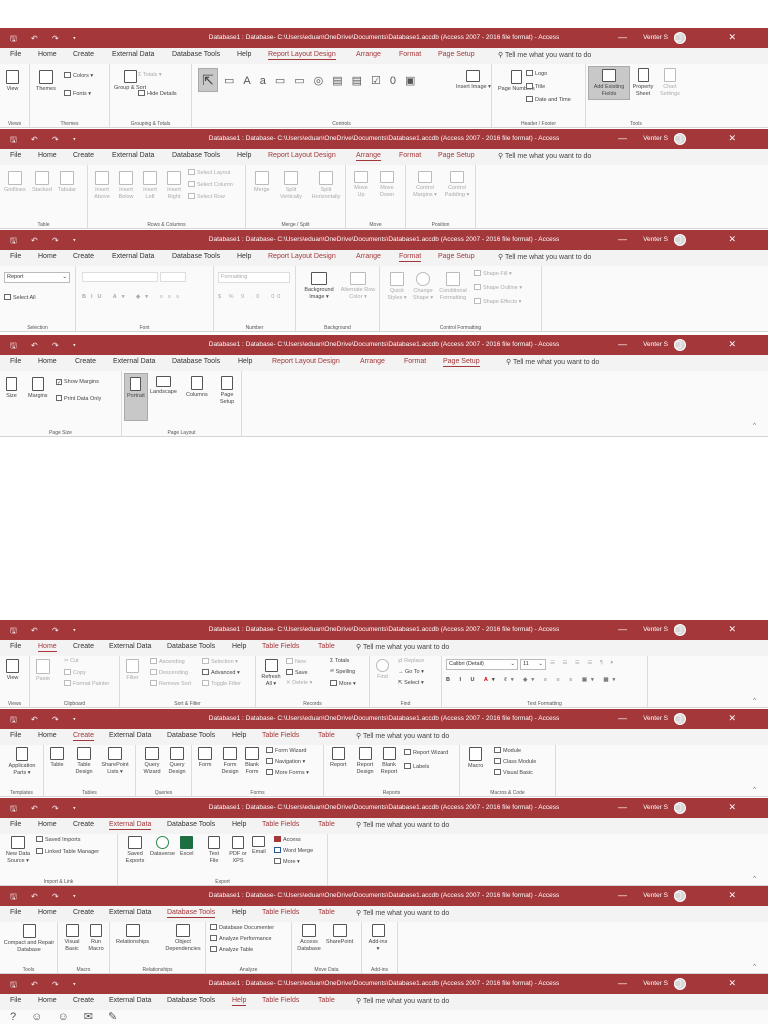  What do you see at coordinates (220, 662) in the screenshot?
I see `selection-filter-button: Selection ▾` at bounding box center [220, 662].